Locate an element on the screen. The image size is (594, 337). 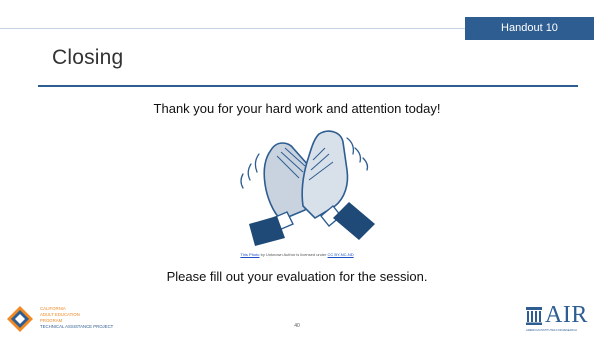
license-link: CC BY-NC-ND is located at coordinates (341, 254).